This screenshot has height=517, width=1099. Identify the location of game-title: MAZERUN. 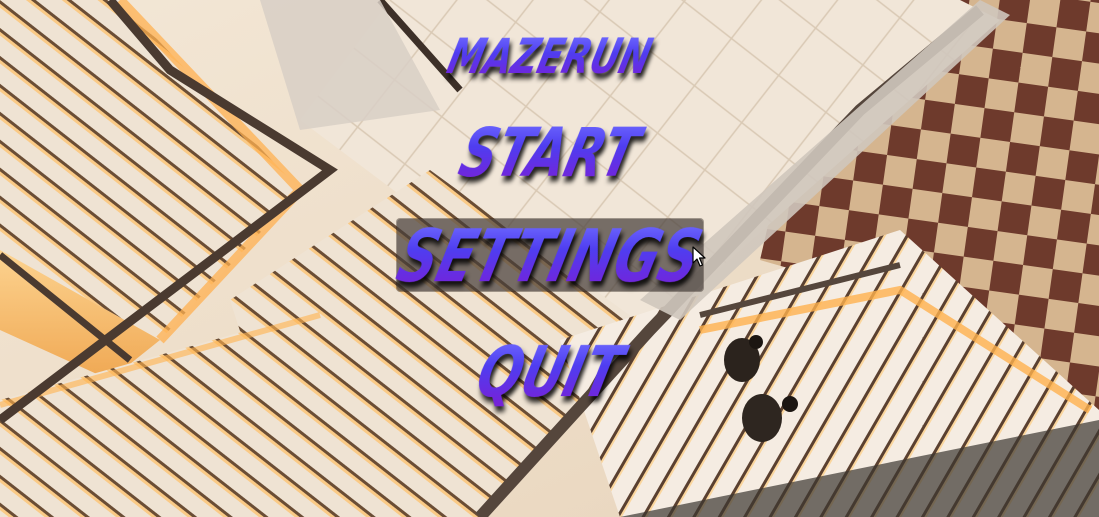
(549, 57).